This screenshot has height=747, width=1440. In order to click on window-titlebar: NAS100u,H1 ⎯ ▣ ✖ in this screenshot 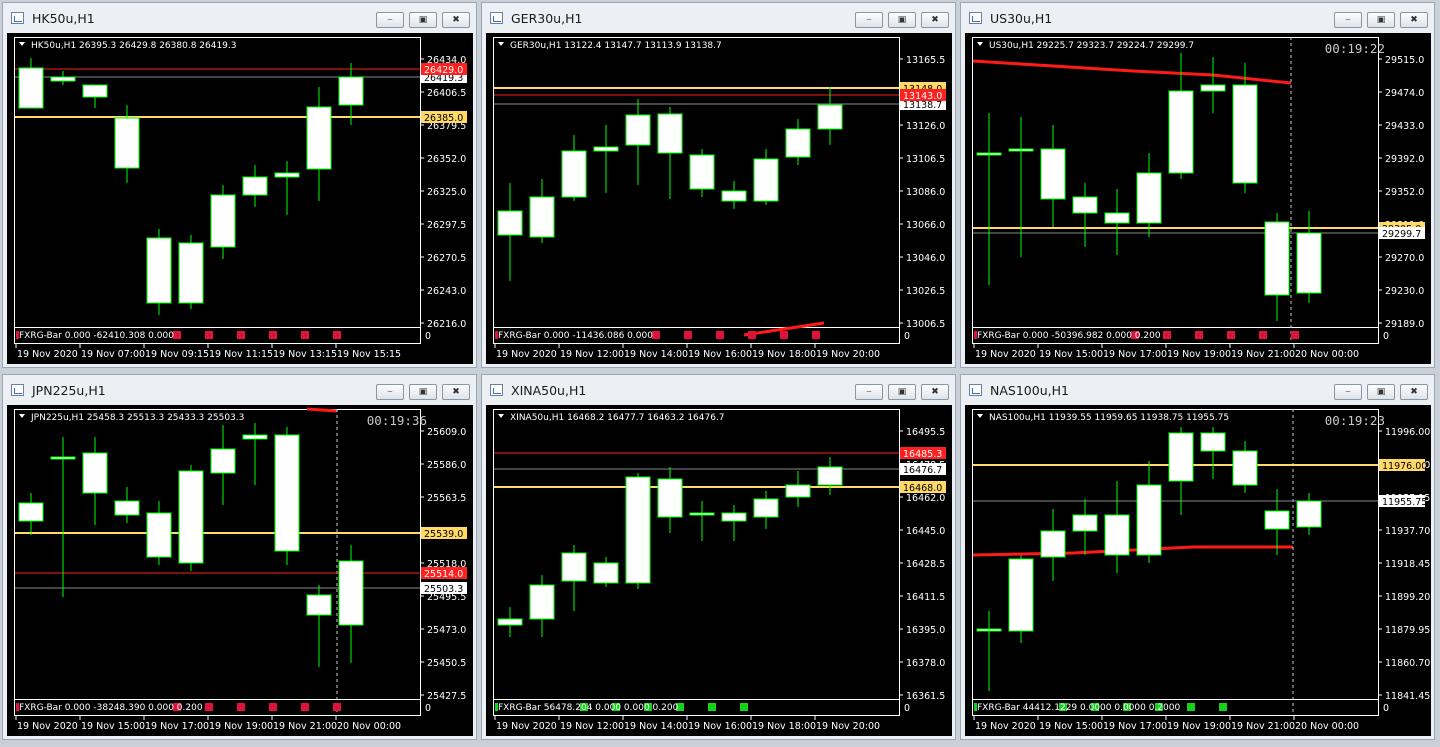, I will do `click(1197, 390)`.